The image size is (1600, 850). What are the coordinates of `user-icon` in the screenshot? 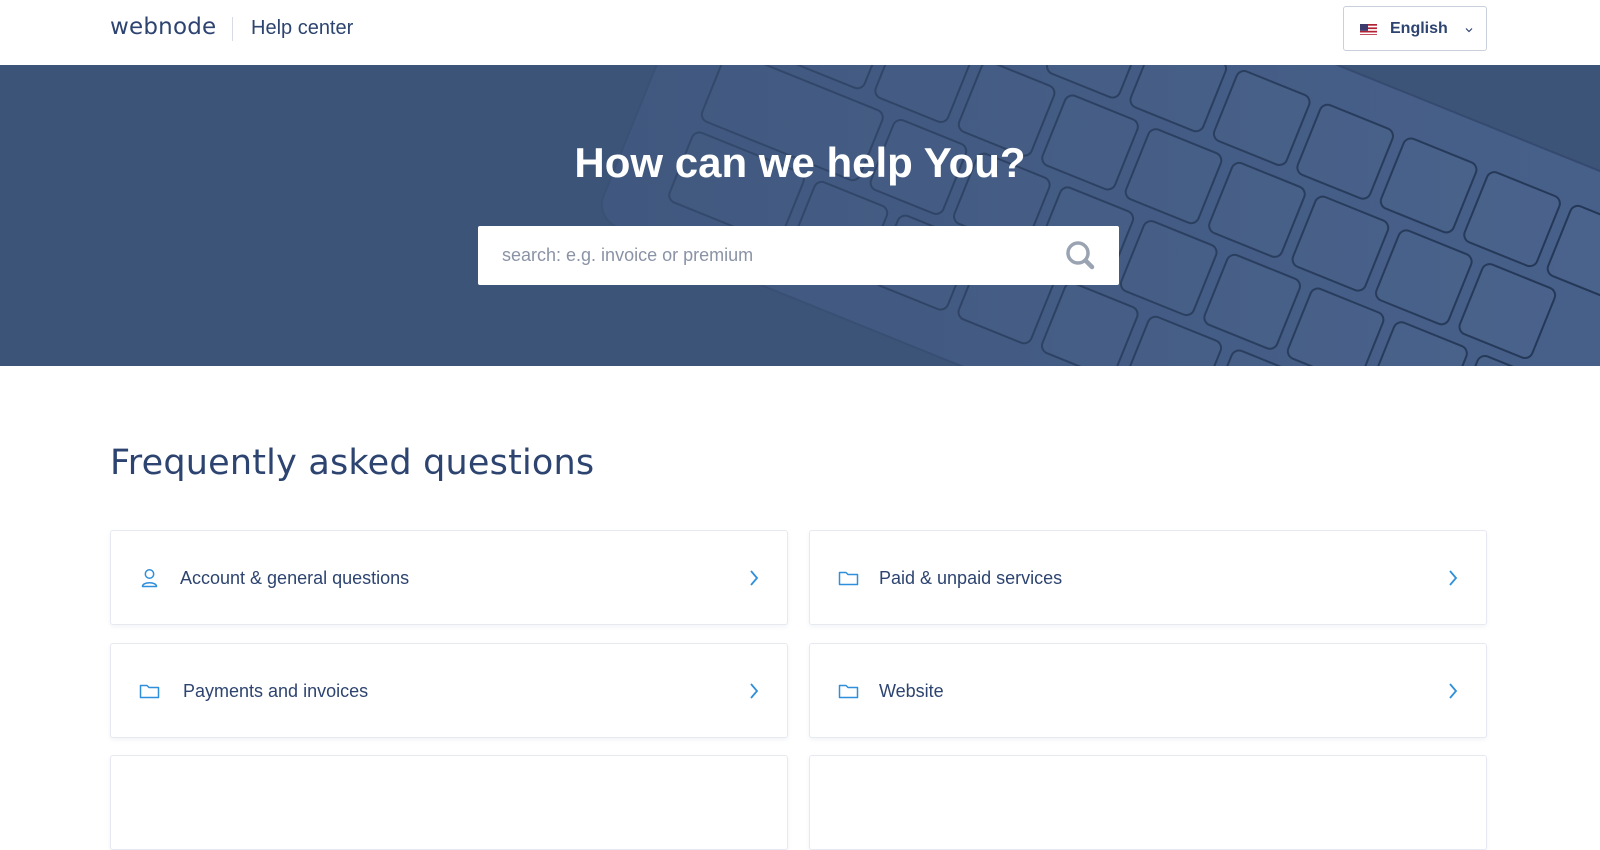 It's located at (149, 578).